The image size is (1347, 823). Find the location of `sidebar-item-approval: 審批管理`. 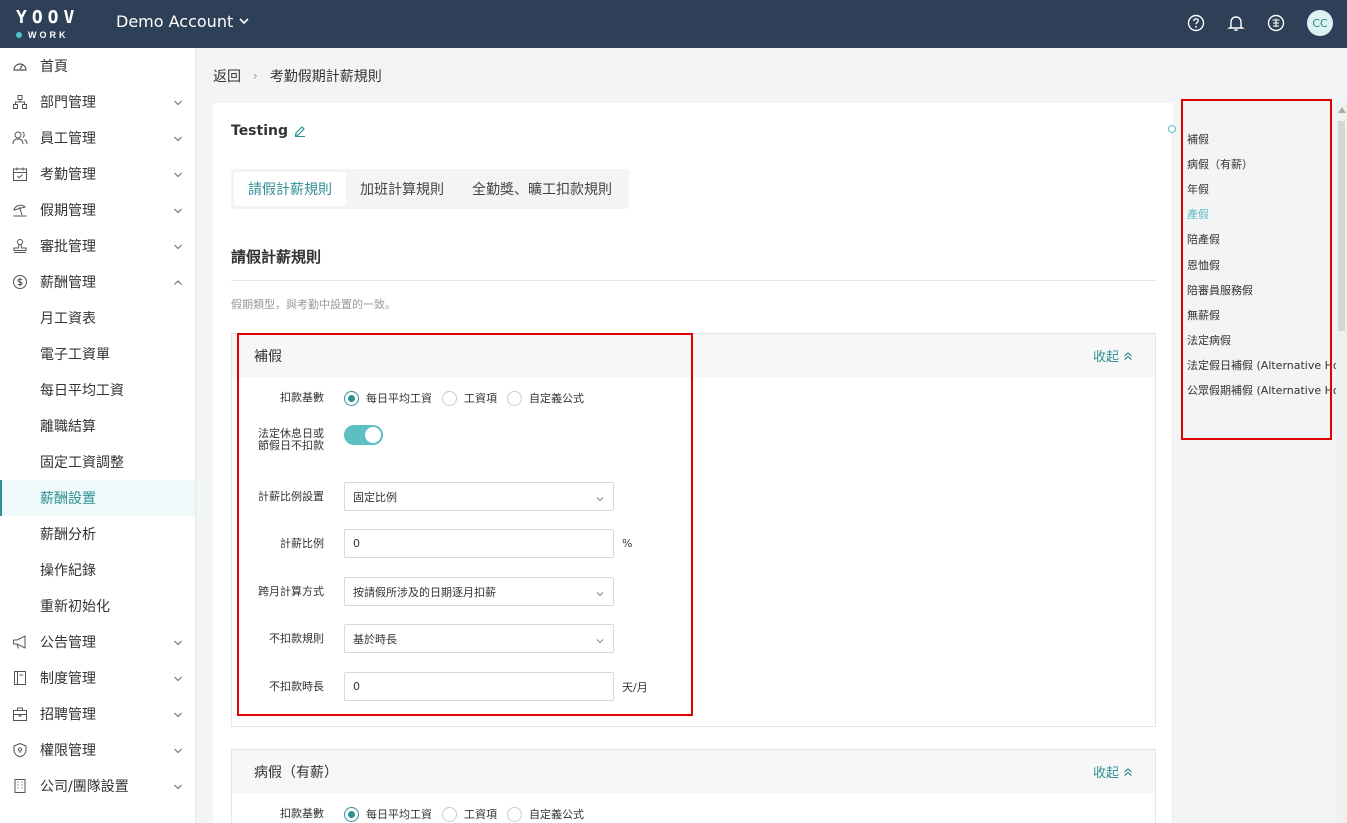

sidebar-item-approval: 審批管理 is located at coordinates (97, 246).